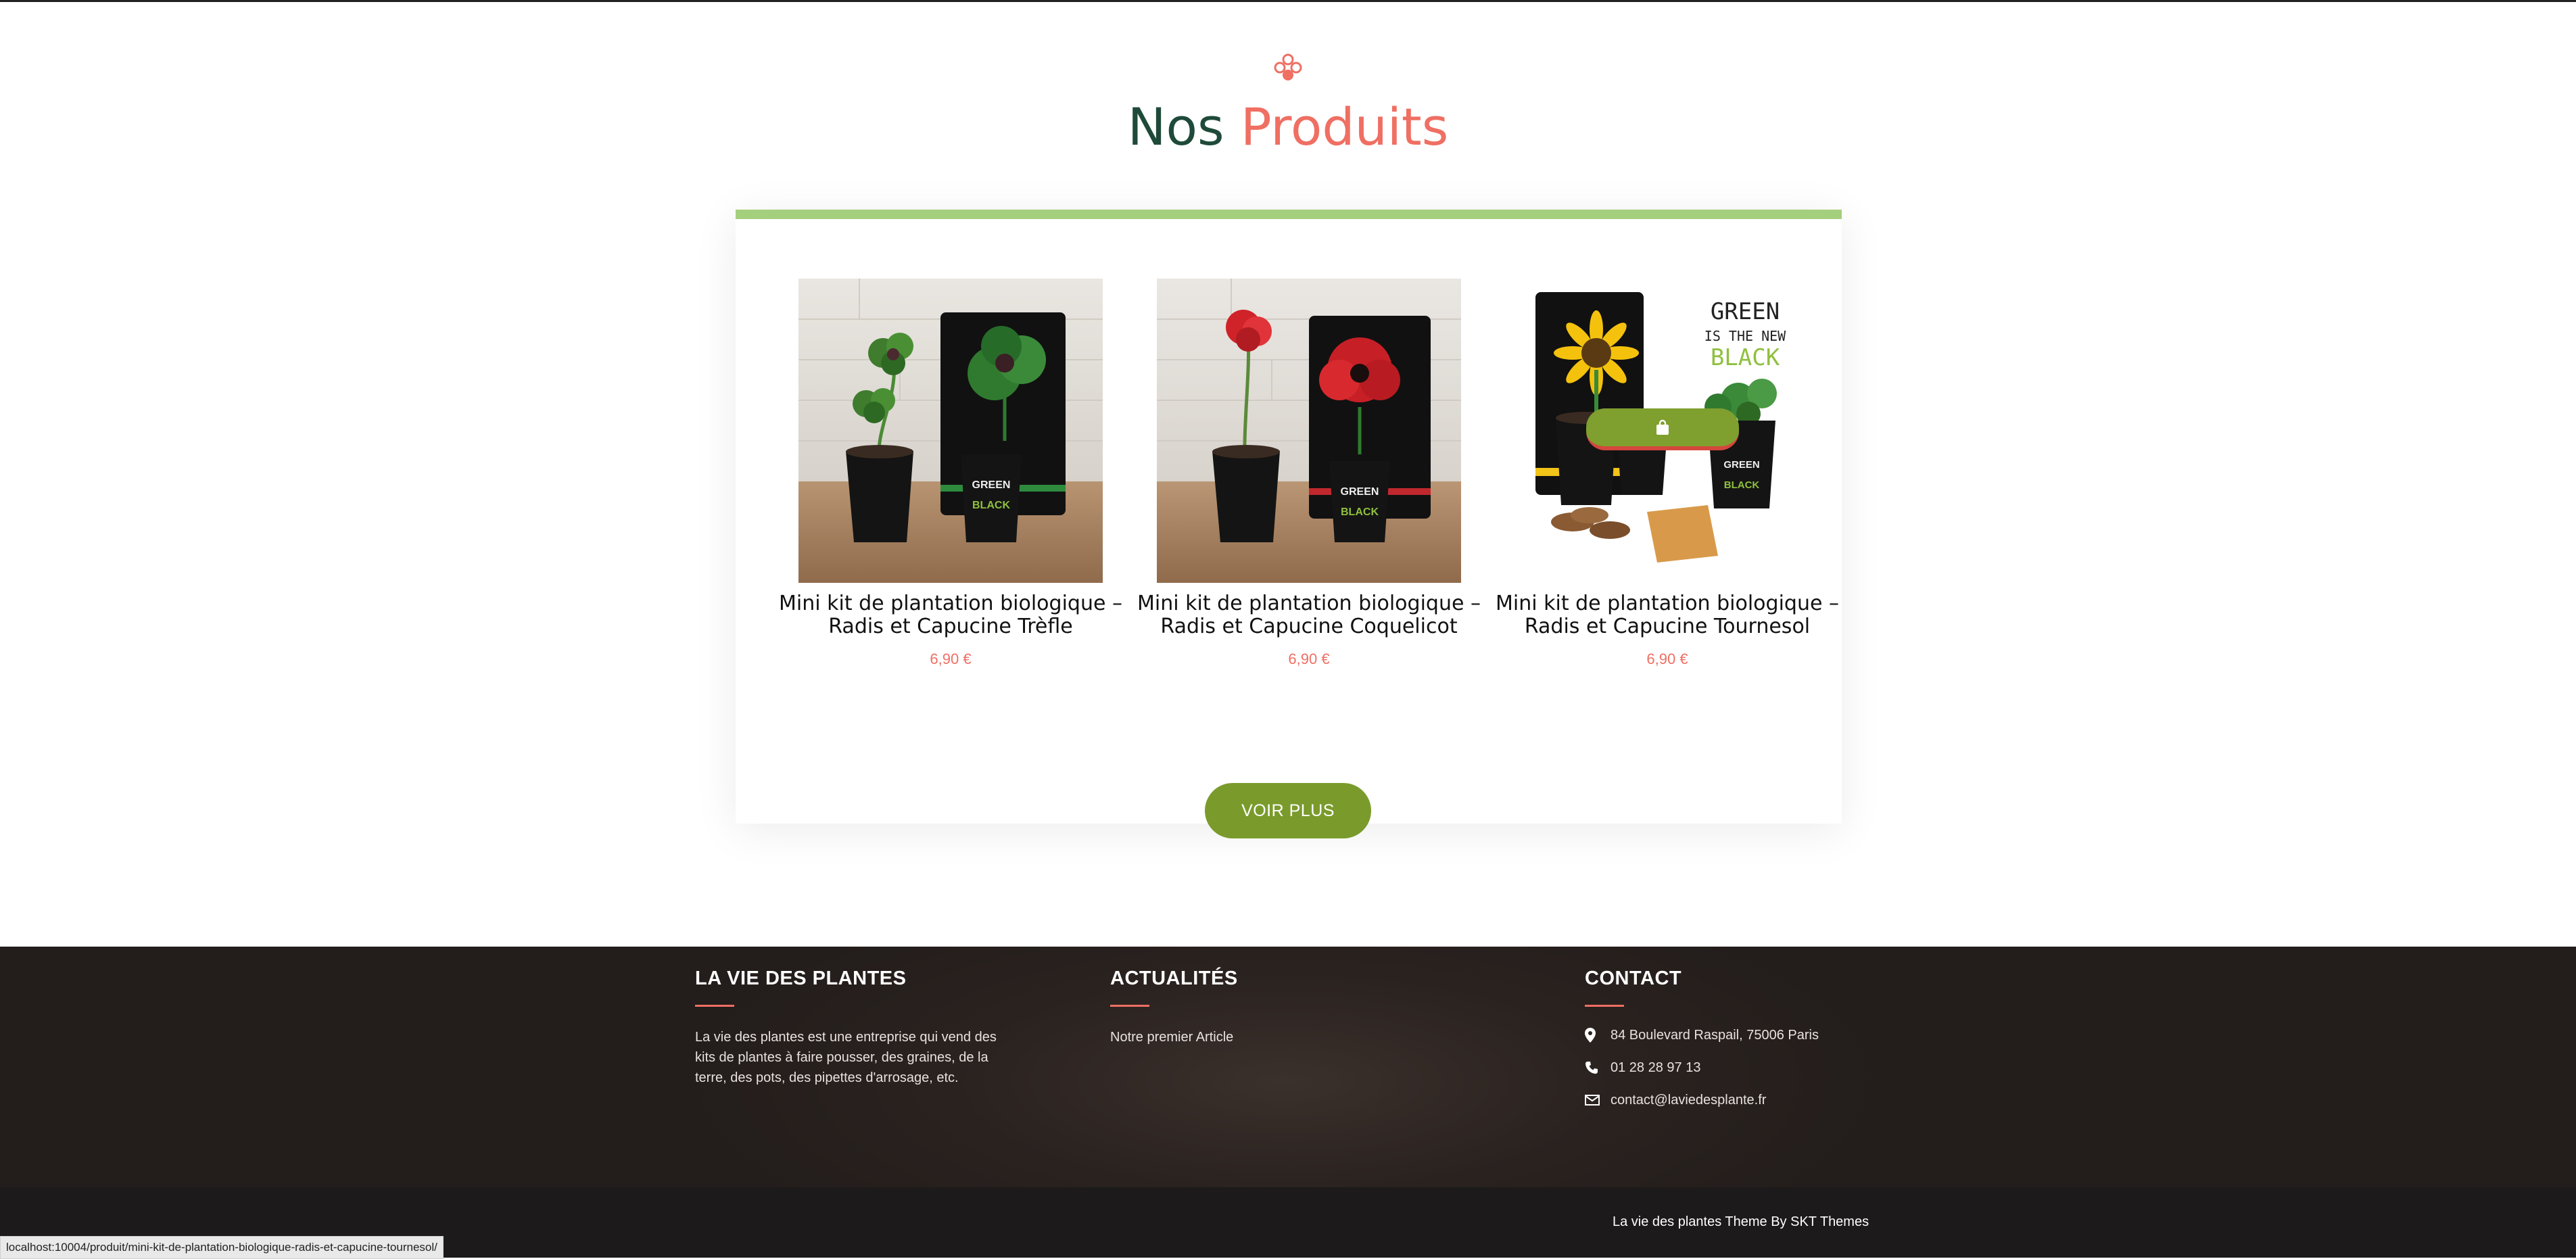 The width and height of the screenshot is (2576, 1259). What do you see at coordinates (1760, 1067) in the screenshot?
I see `contact-phone: 01 28 28 97 13` at bounding box center [1760, 1067].